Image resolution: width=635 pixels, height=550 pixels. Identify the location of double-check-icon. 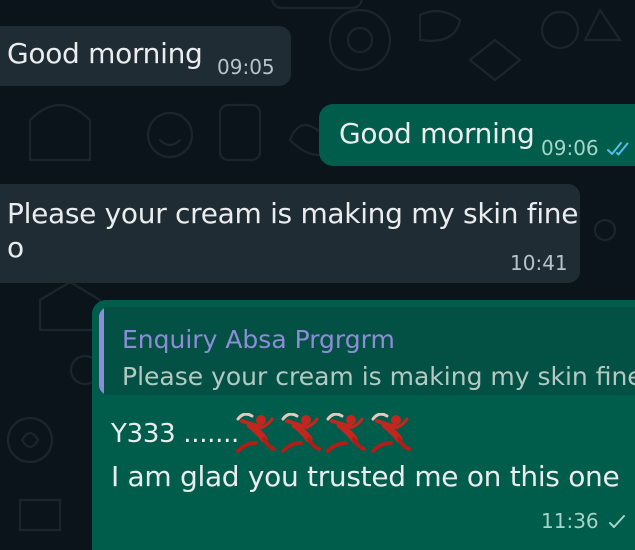
(618, 149).